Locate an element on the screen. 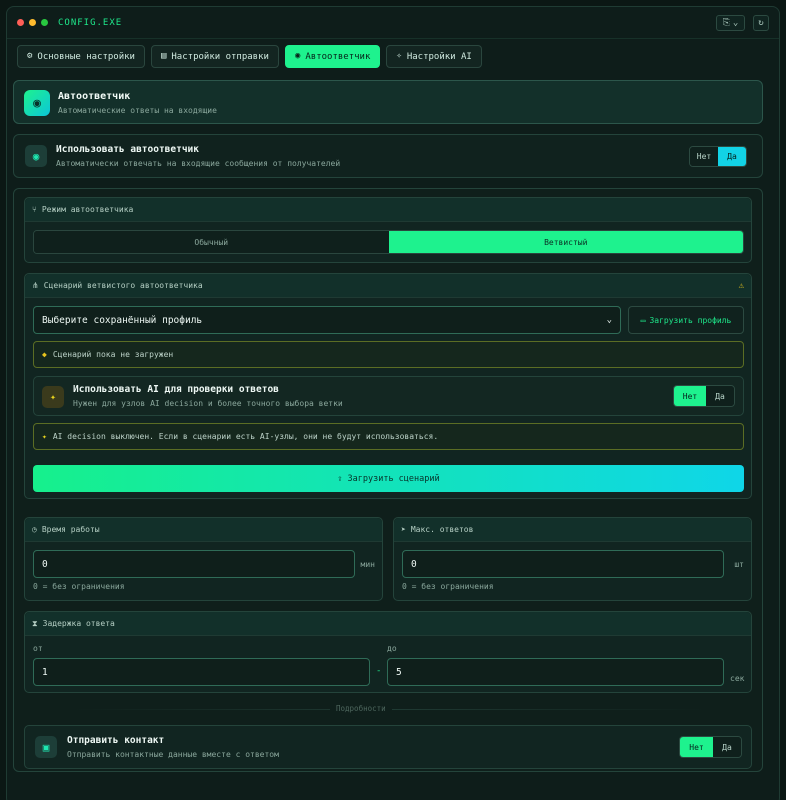  max-replies-input: 0 is located at coordinates (563, 564).